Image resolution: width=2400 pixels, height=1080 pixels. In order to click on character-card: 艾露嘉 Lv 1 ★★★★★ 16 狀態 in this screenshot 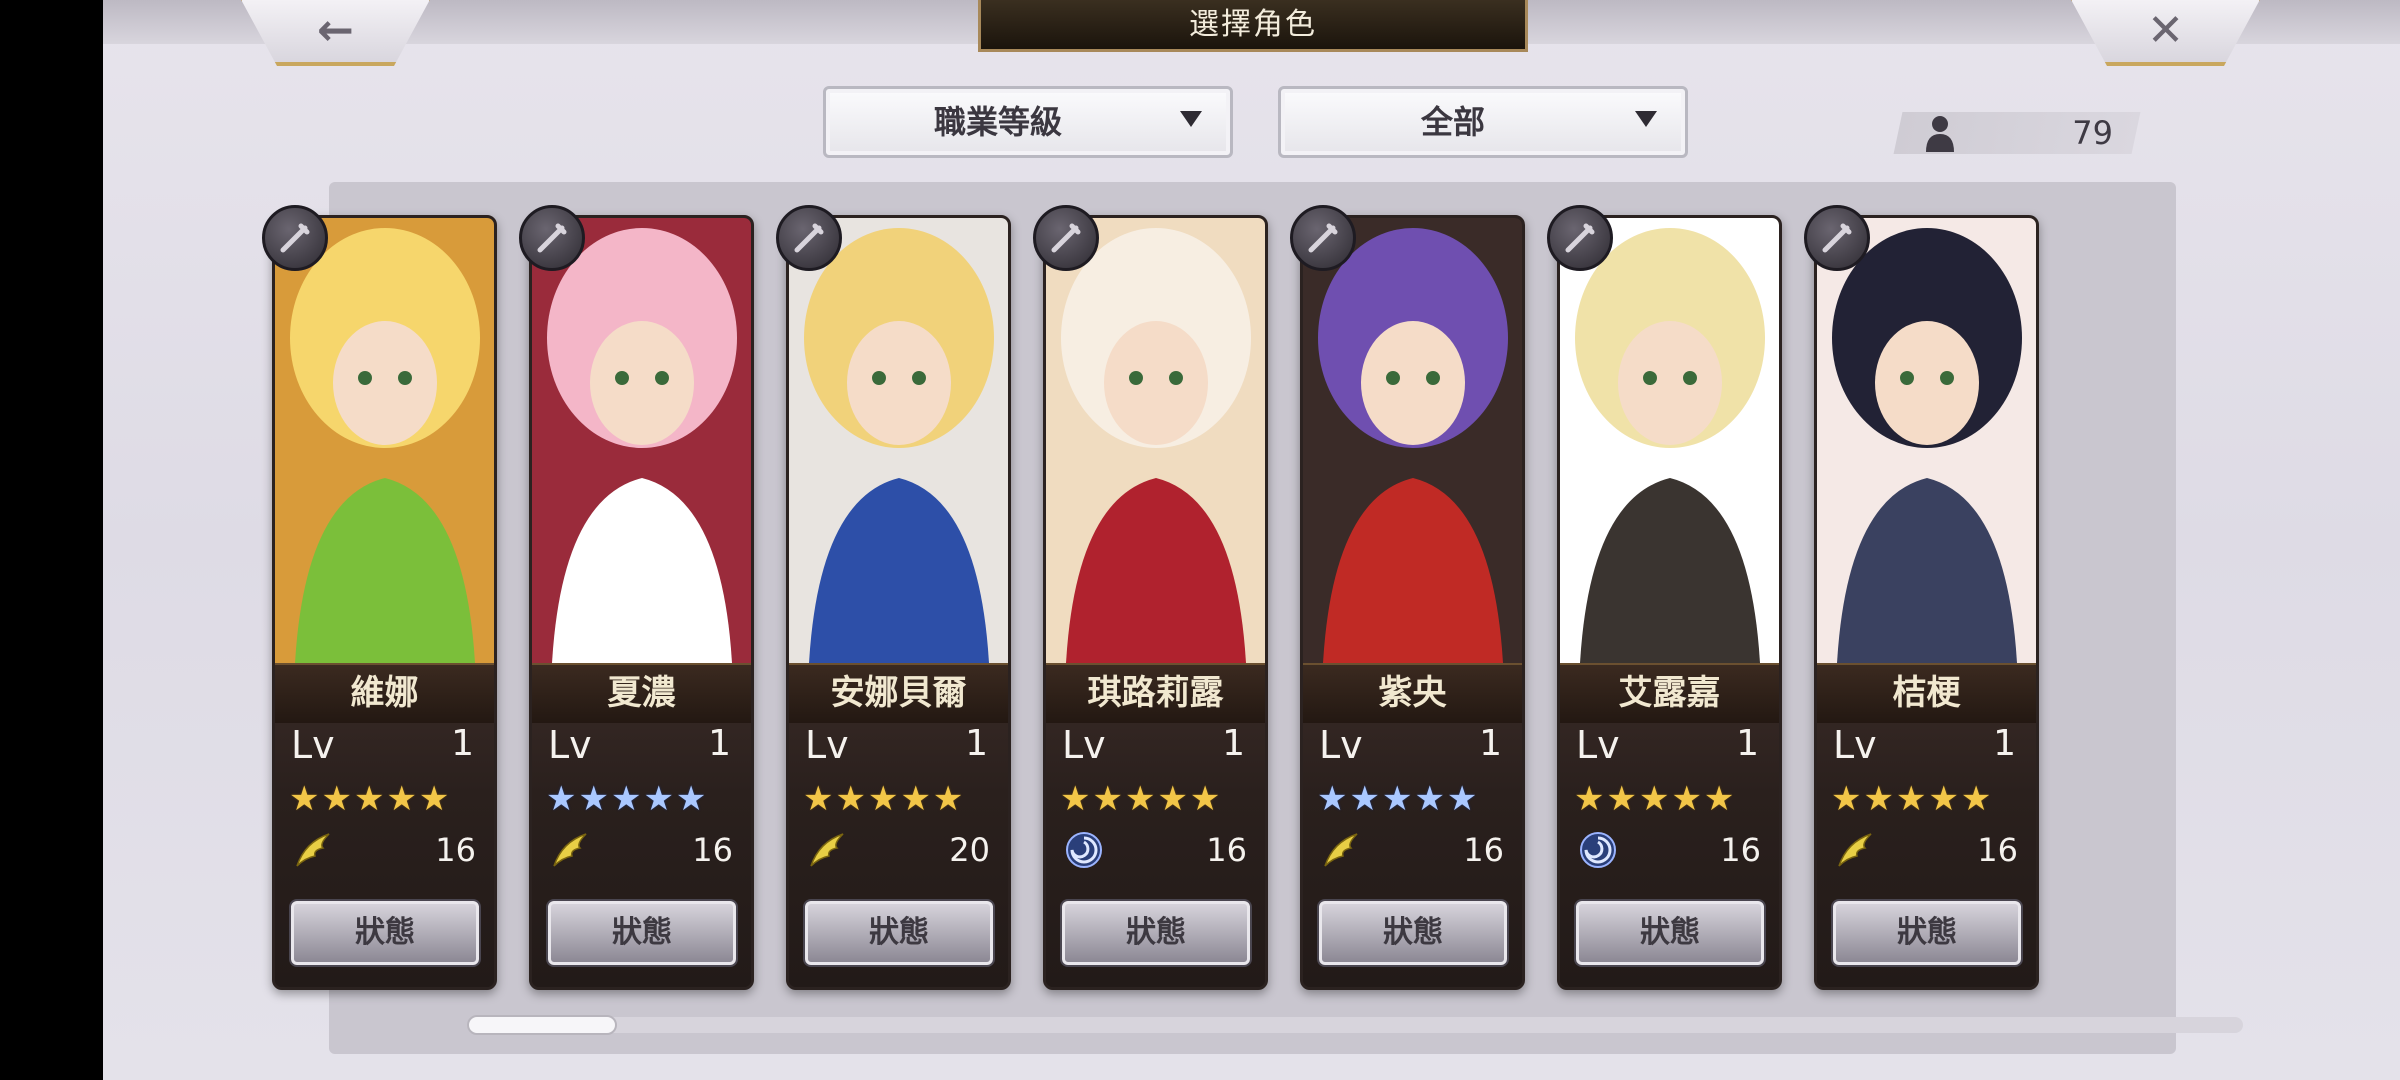, I will do `click(1669, 602)`.